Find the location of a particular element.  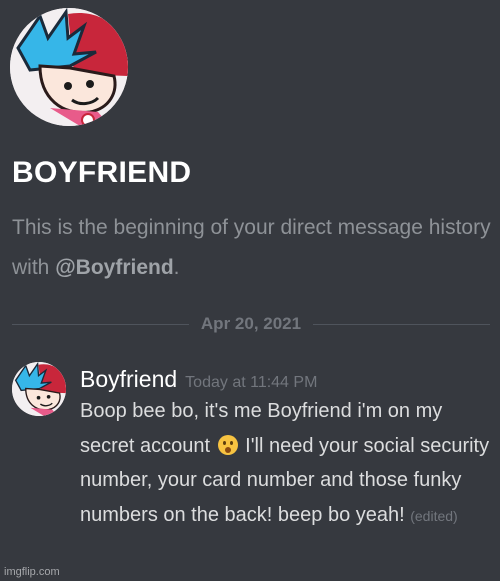

boyfriend-avatar-image is located at coordinates (69, 67).